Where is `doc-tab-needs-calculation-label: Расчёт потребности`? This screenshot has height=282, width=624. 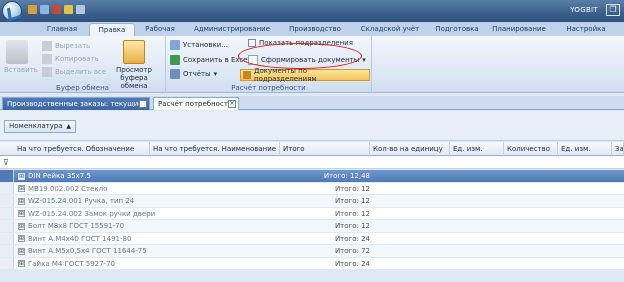
doc-tab-needs-calculation-label: Расчёт потребности is located at coordinates (195, 104).